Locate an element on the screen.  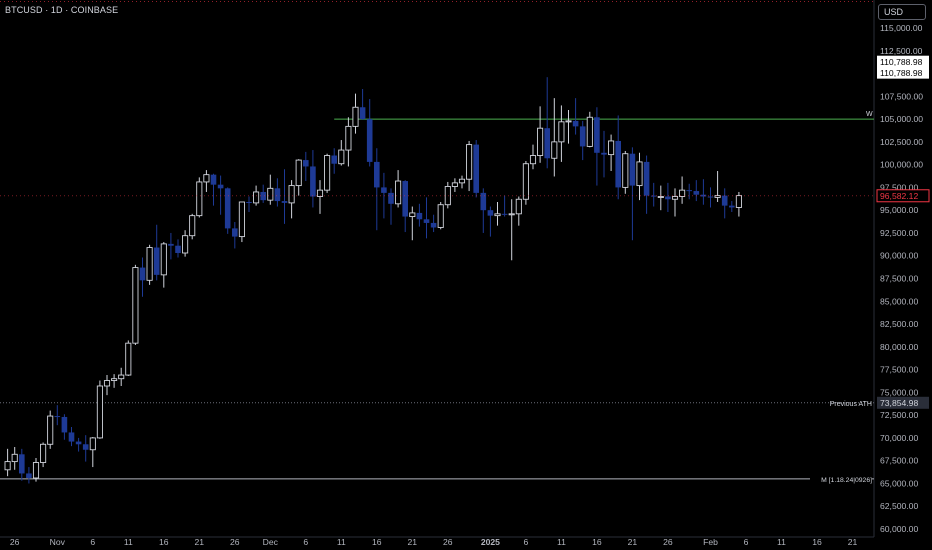
monthly-level-label: M [1.18.24|0926] is located at coordinates (846, 480).